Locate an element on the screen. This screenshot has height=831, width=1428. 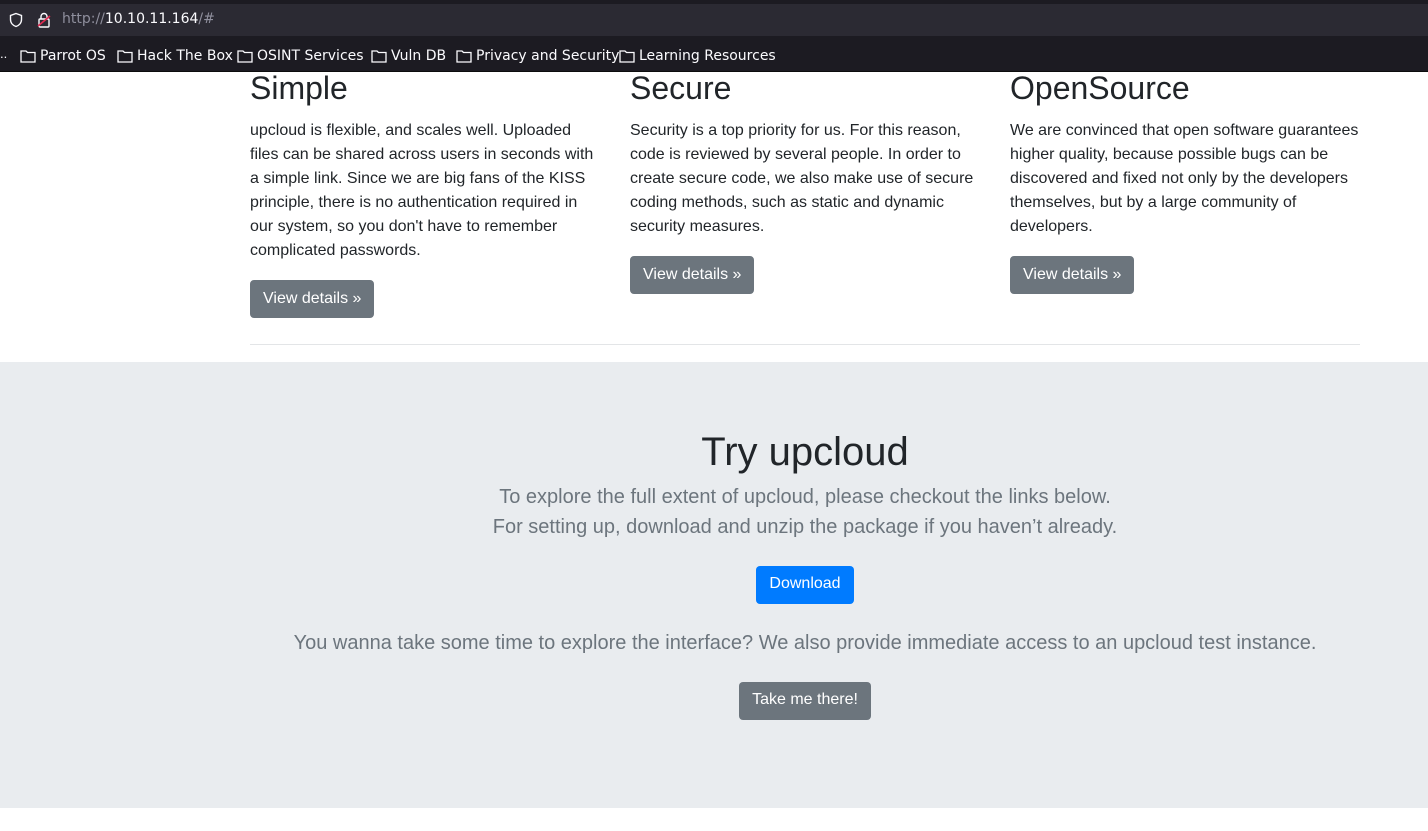
address-field: http://10.10.11.164/# is located at coordinates (714, 20).